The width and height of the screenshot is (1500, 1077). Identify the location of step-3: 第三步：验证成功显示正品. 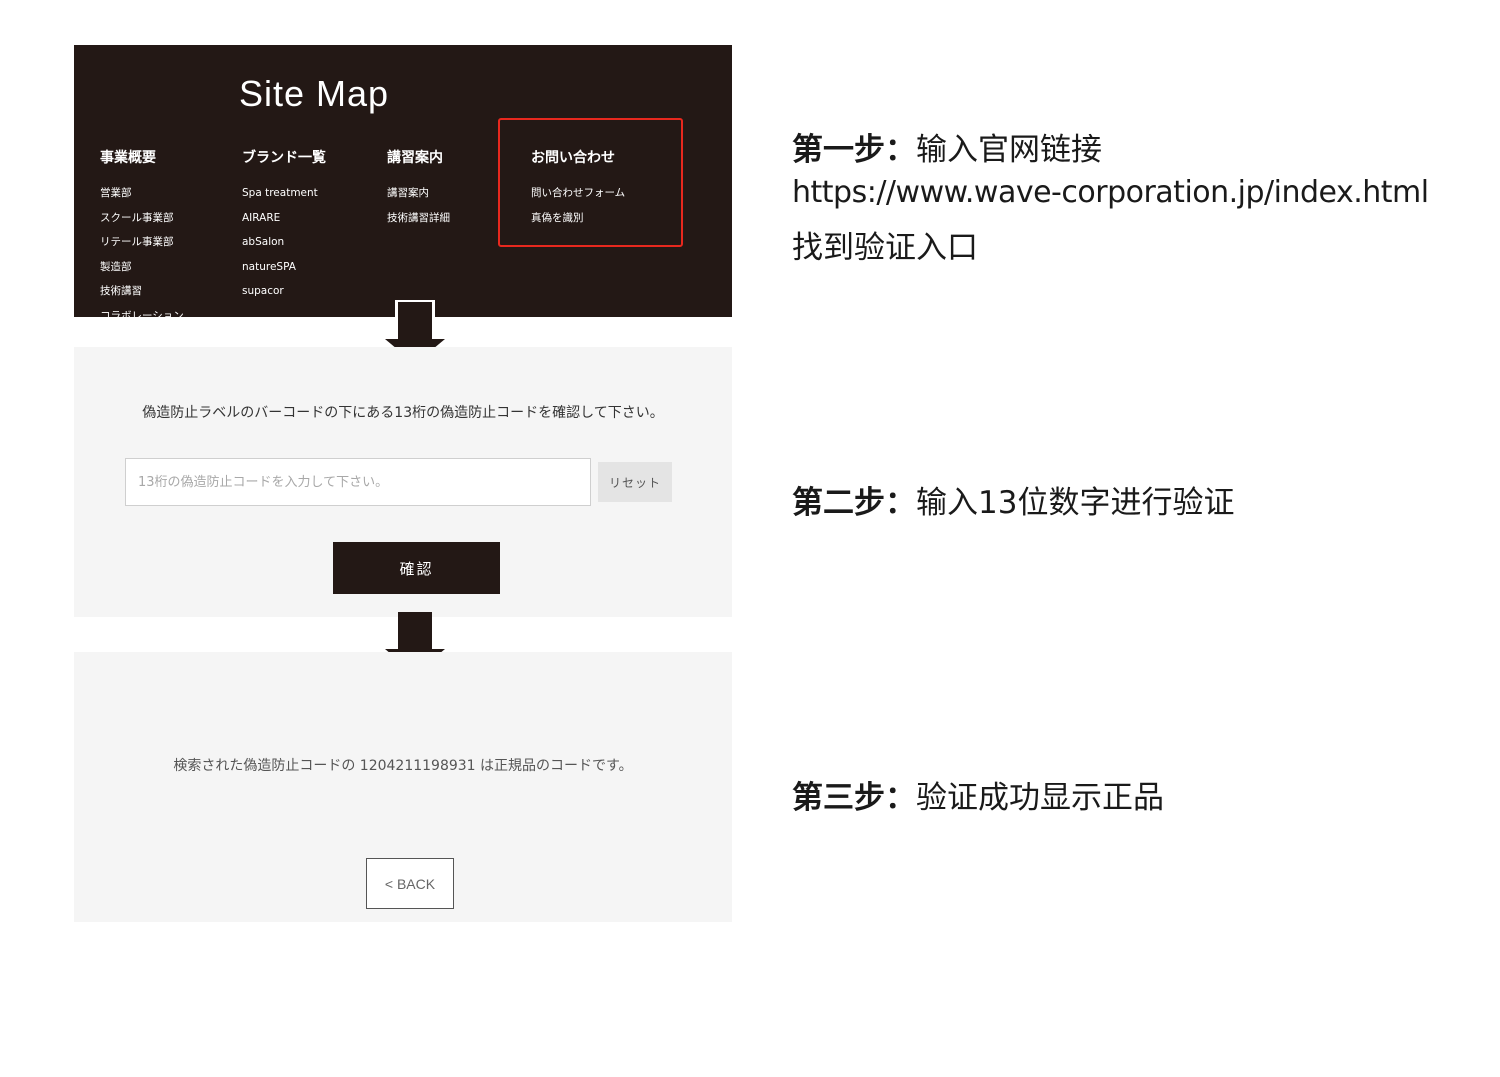
(978, 794).